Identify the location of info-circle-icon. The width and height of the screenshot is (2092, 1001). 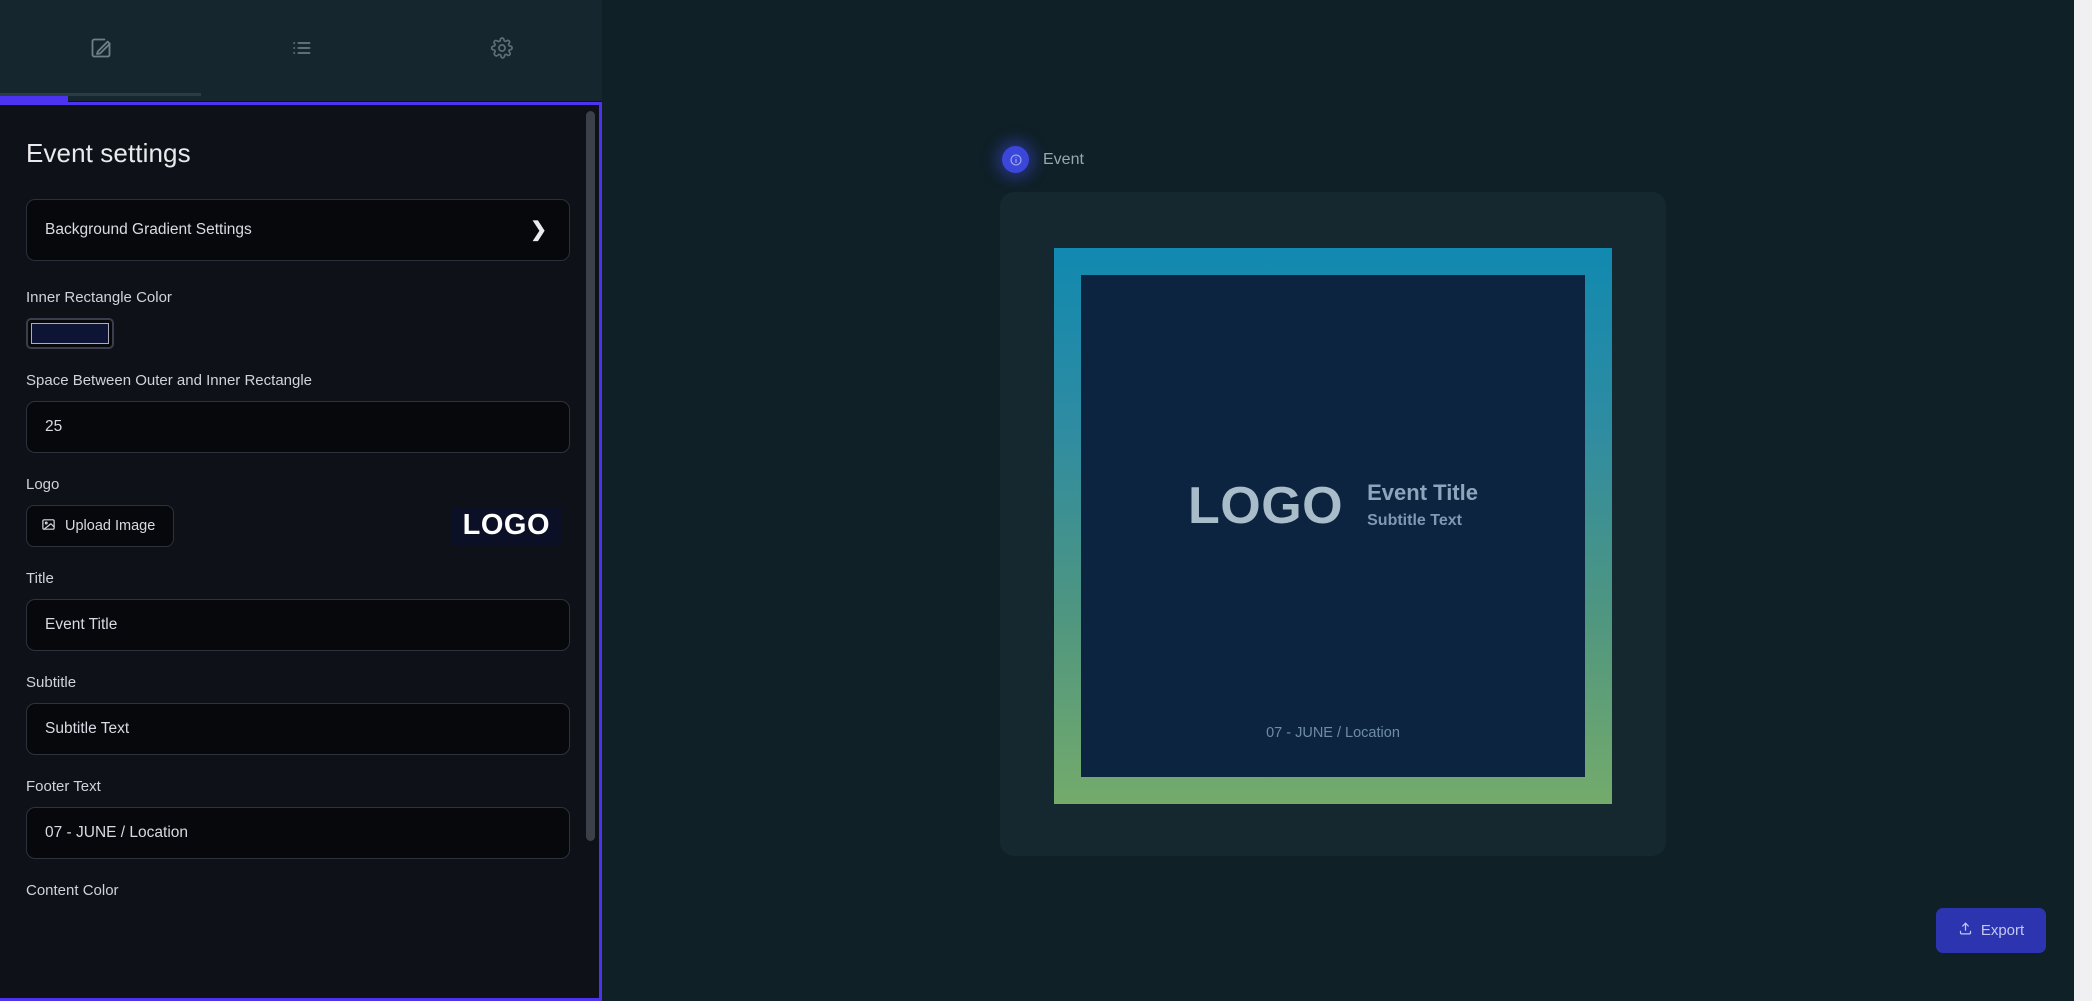
(1015, 159).